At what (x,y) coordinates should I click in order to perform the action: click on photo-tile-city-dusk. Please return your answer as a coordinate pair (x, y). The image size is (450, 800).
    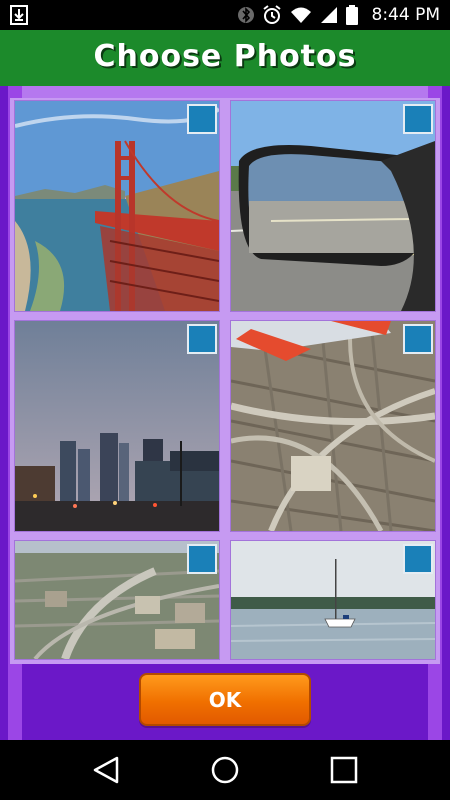
    Looking at the image, I should click on (117, 426).